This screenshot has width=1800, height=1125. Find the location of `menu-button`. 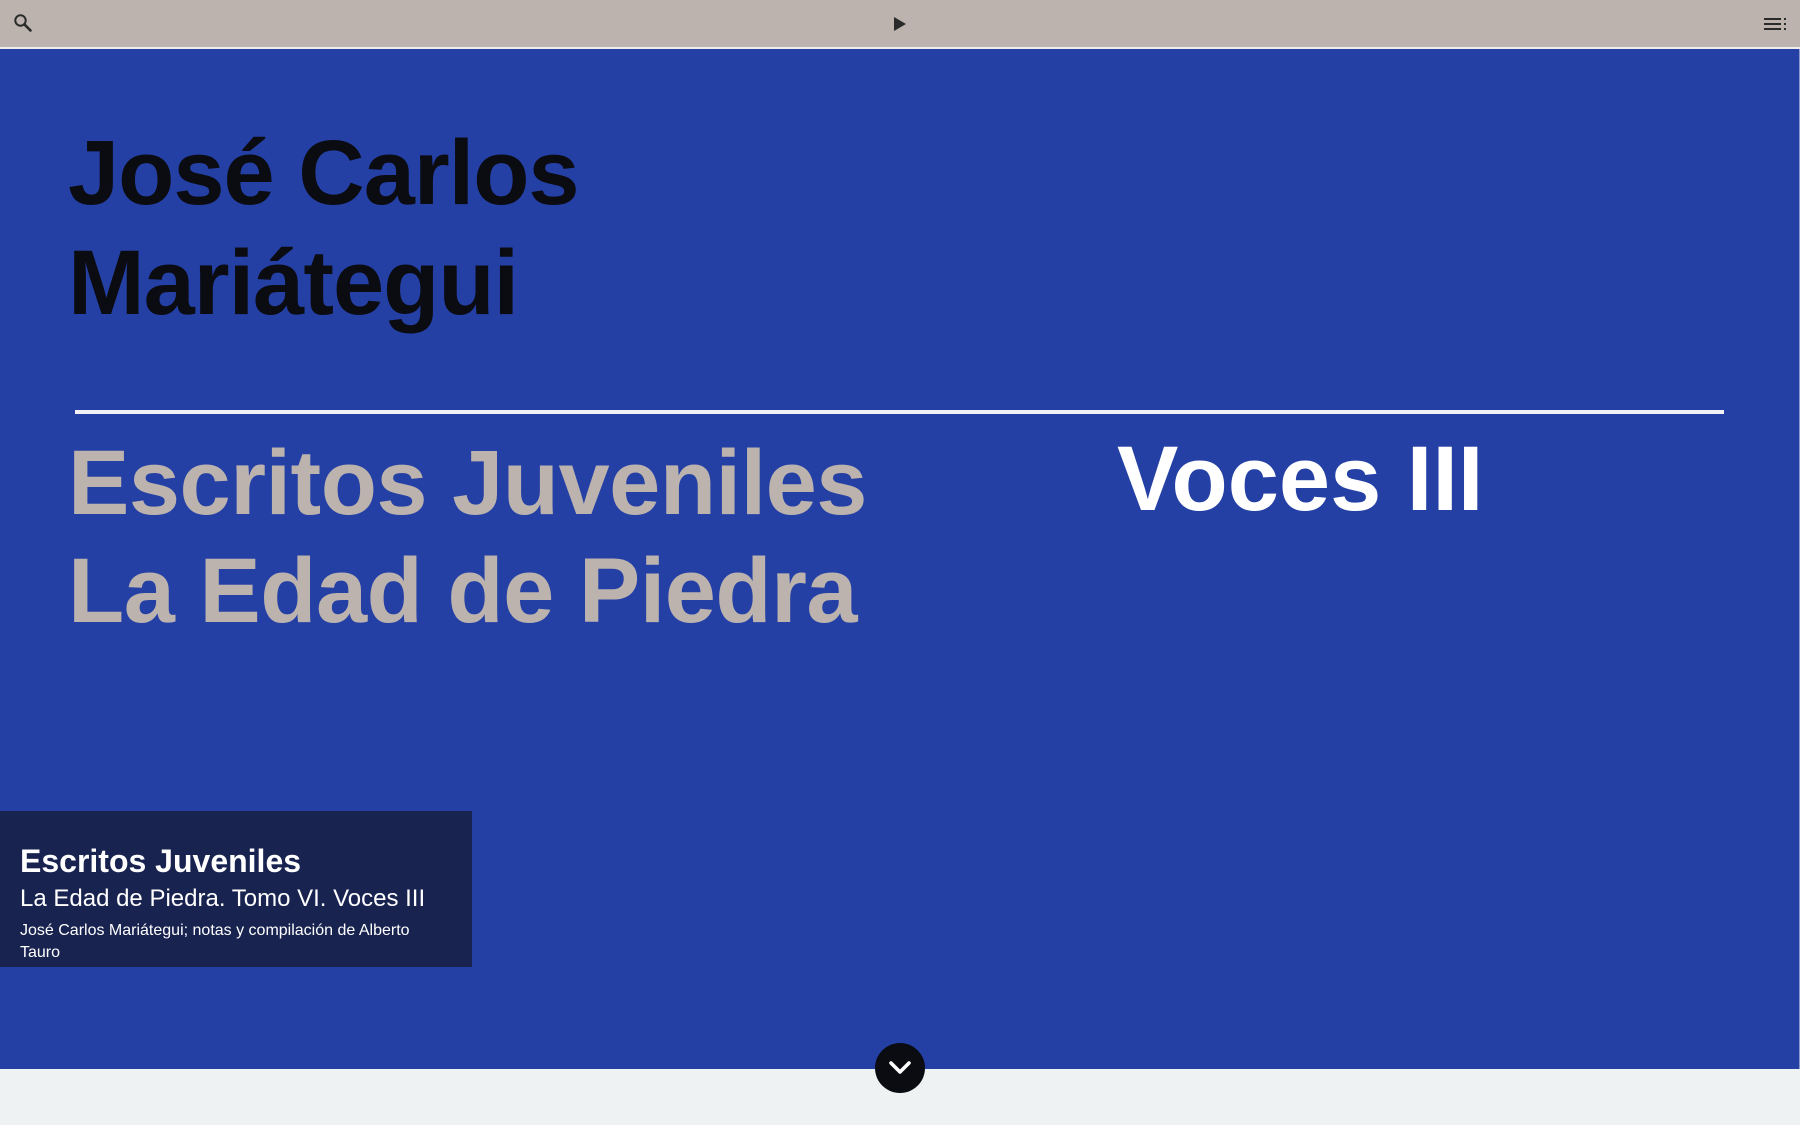

menu-button is located at coordinates (1776, 24).